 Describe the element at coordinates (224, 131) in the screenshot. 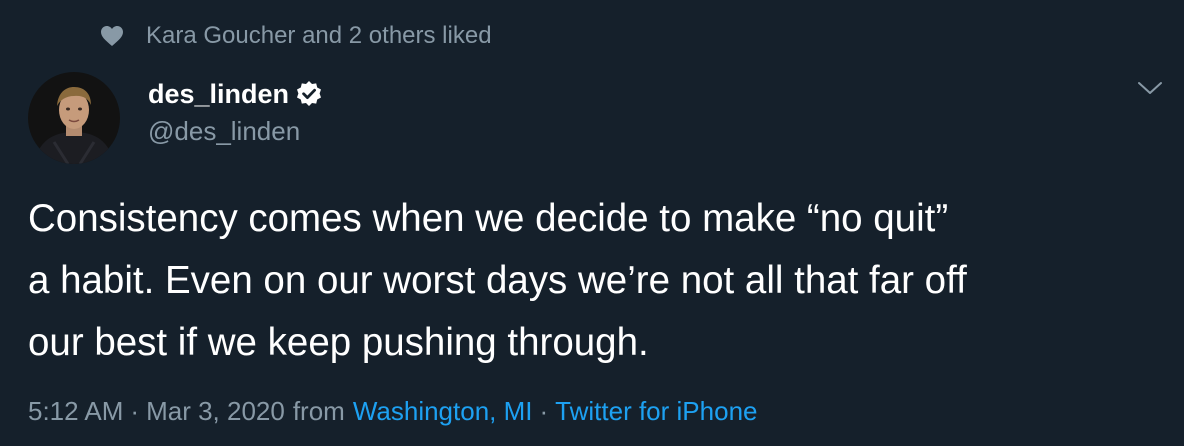

I see `author-handle: @des_linden` at that location.